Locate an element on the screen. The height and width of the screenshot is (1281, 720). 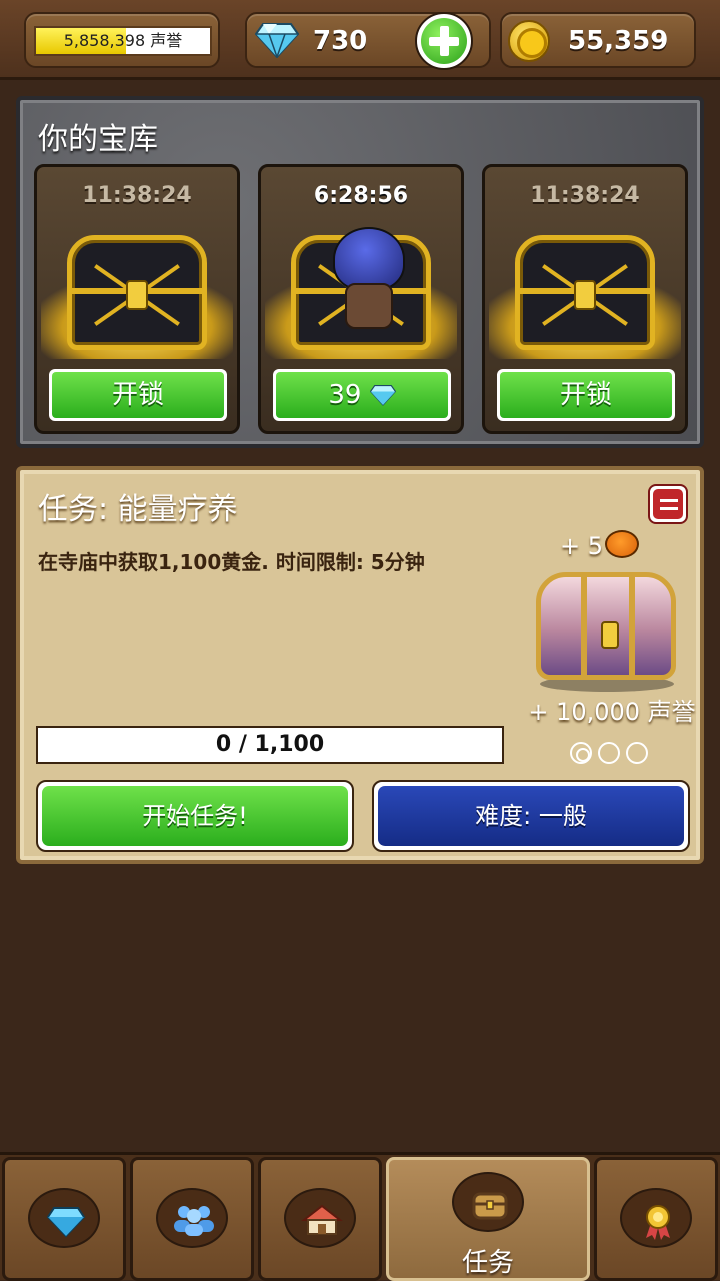
tab-gem-shop is located at coordinates (64, 1219).